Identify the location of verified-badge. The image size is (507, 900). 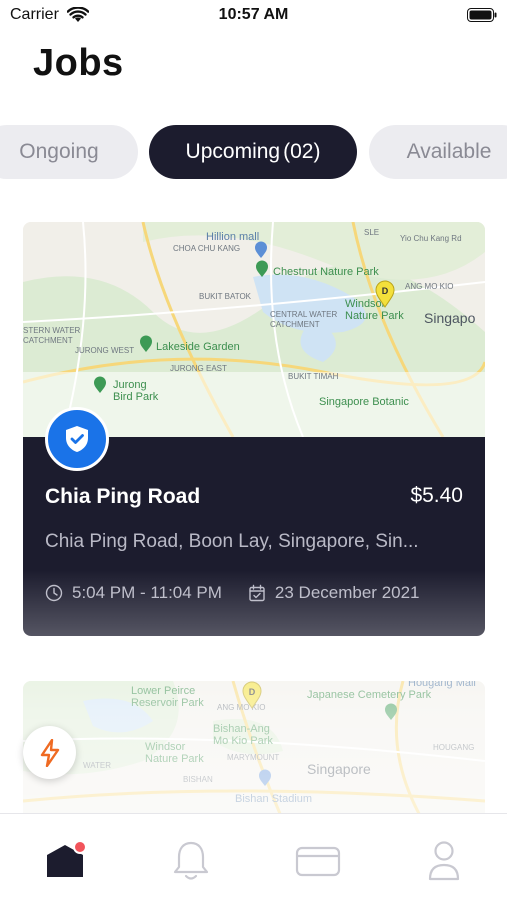
(77, 439).